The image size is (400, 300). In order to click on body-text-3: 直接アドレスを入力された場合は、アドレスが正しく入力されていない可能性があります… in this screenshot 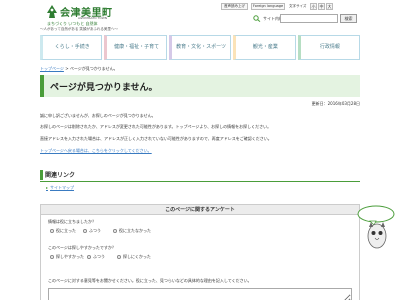, I will do `click(156, 138)`.